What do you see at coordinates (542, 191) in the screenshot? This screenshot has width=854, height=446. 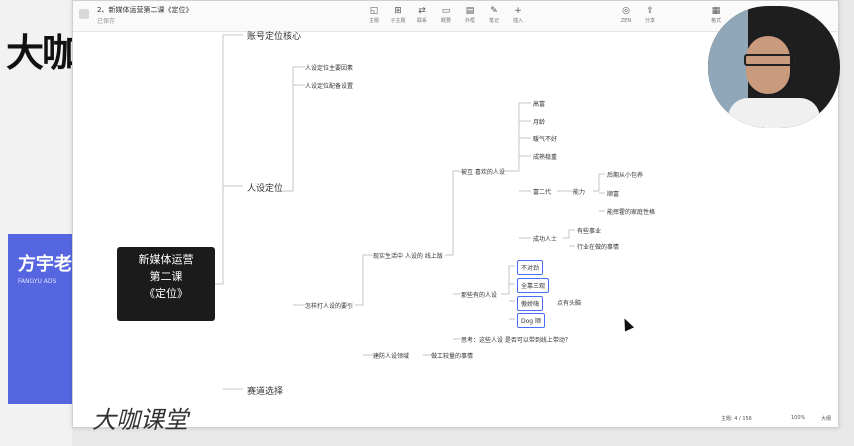 I see `topic-item: 富二代` at bounding box center [542, 191].